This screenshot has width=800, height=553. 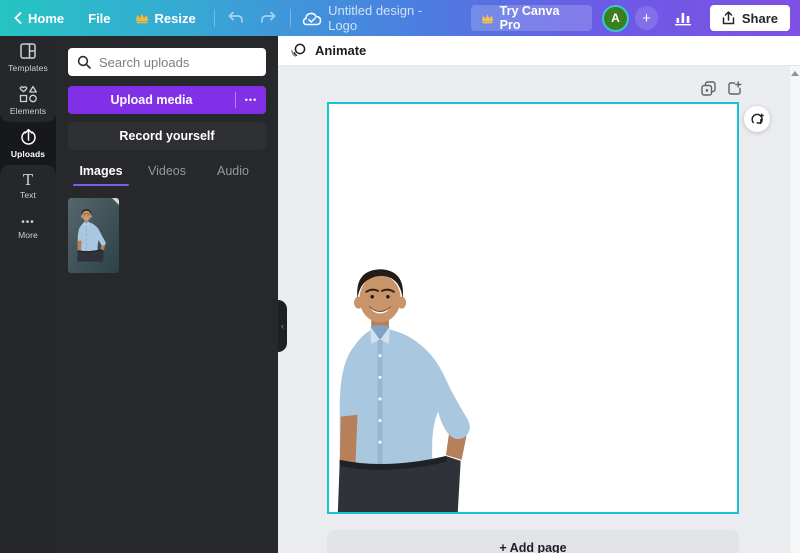 I want to click on upload-media-label: Upload media, so click(x=151, y=100).